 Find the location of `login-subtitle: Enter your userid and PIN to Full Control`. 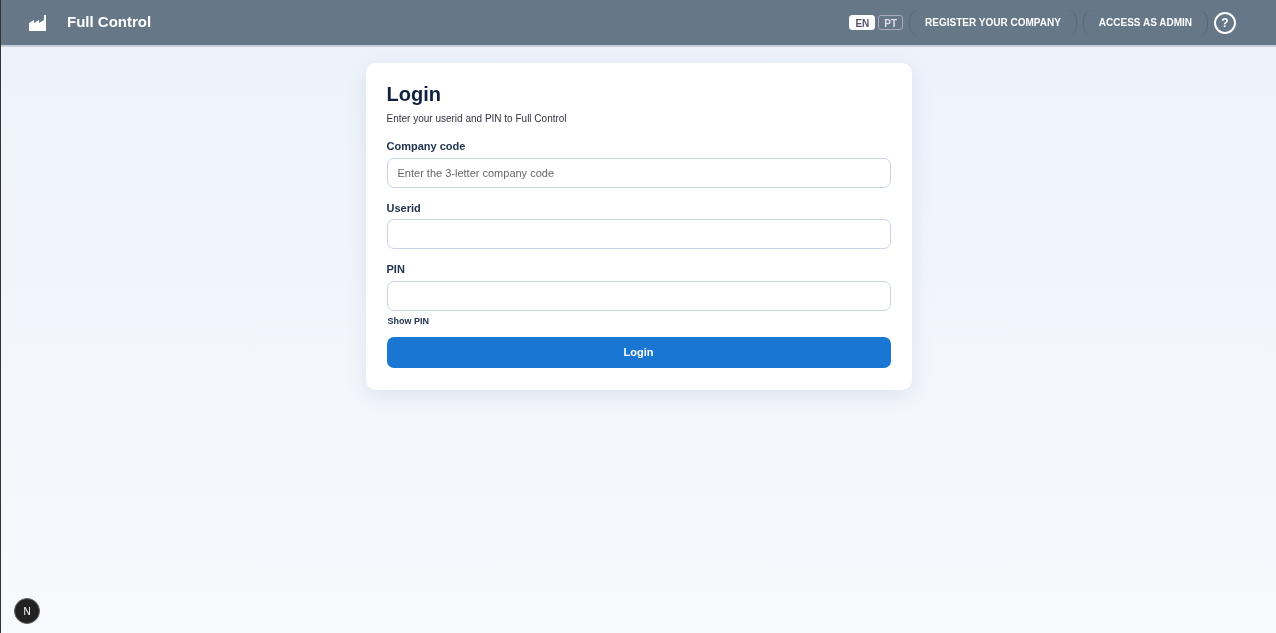

login-subtitle: Enter your userid and PIN to Full Control is located at coordinates (477, 119).